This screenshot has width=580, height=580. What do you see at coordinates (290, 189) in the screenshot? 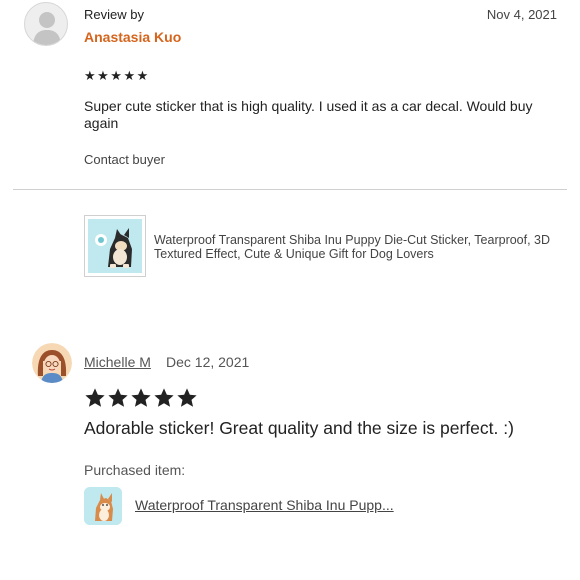
I see `divider` at bounding box center [290, 189].